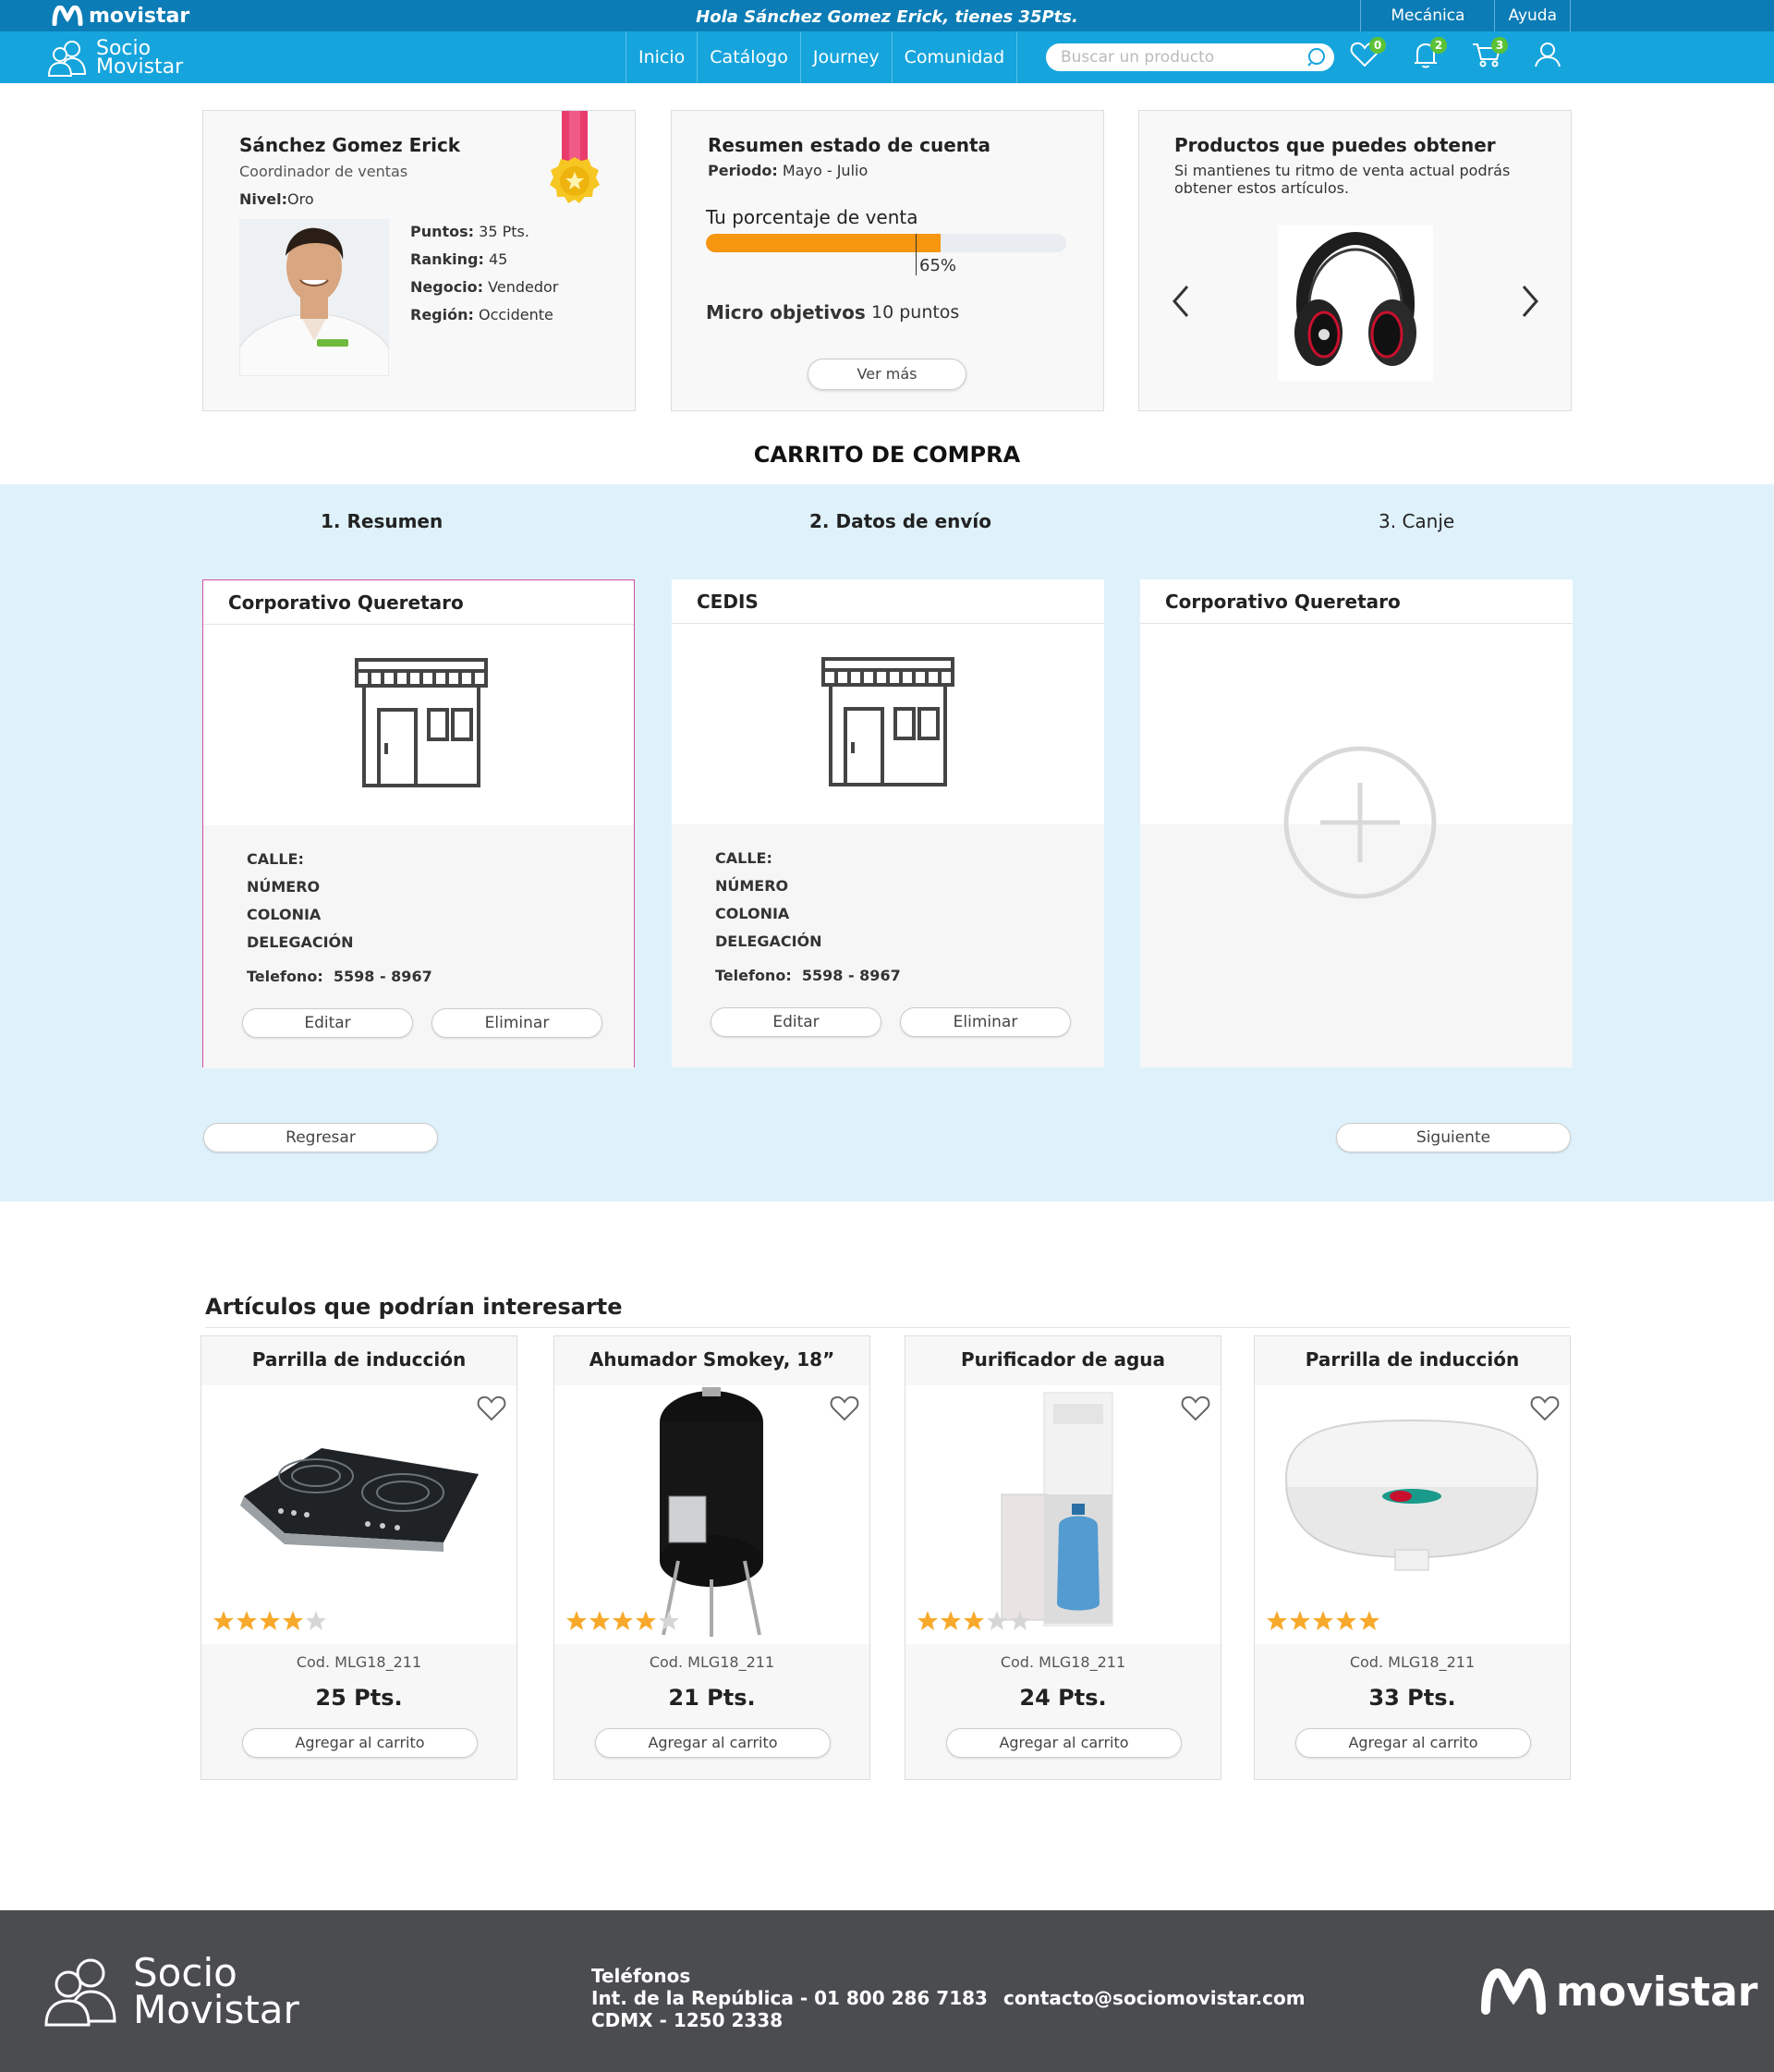 The height and width of the screenshot is (2072, 1774). I want to click on back-button: Regresar, so click(320, 1137).